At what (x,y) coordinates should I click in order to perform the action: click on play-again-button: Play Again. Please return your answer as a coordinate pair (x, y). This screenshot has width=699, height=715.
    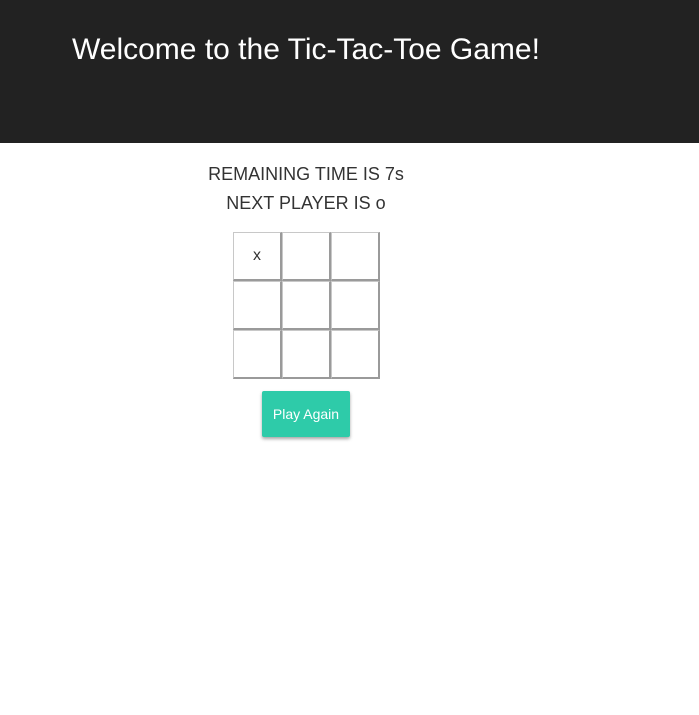
    Looking at the image, I should click on (306, 414).